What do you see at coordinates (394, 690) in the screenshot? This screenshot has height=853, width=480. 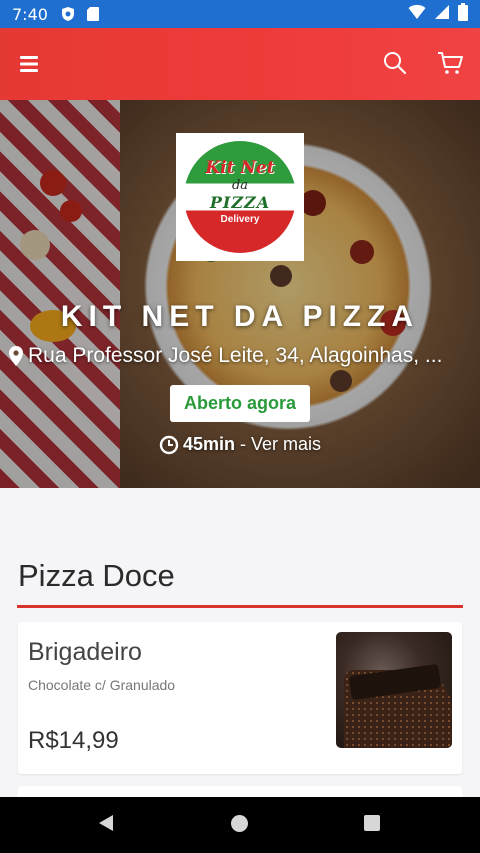 I see `product-photo` at bounding box center [394, 690].